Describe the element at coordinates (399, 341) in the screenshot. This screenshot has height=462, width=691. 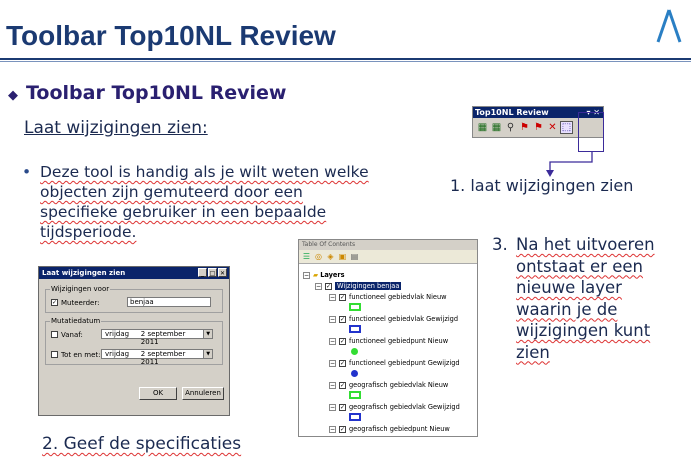
I see `toc-layer-label: functioneel gebiedpunt Nieuw` at that location.